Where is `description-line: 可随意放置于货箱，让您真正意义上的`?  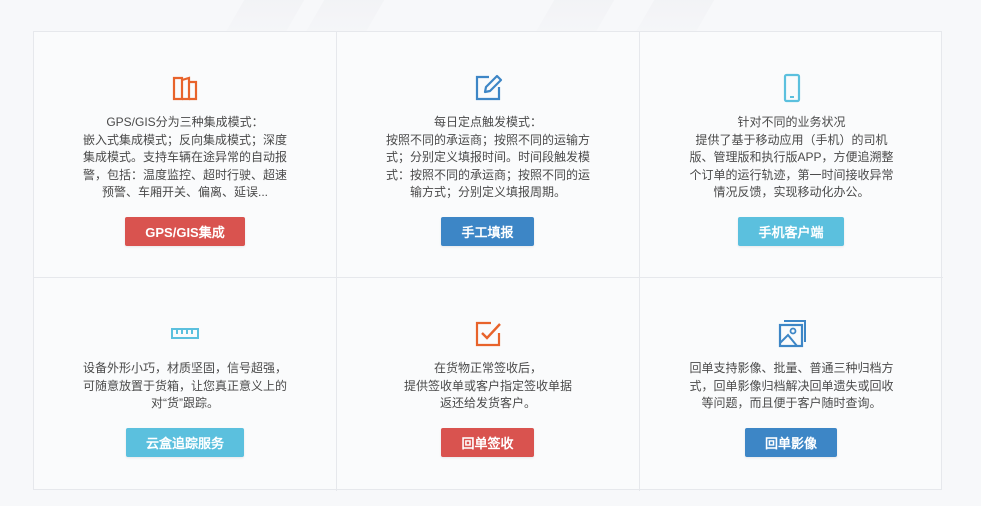 description-line: 可随意放置于货箱，让您真正意义上的 is located at coordinates (184, 385).